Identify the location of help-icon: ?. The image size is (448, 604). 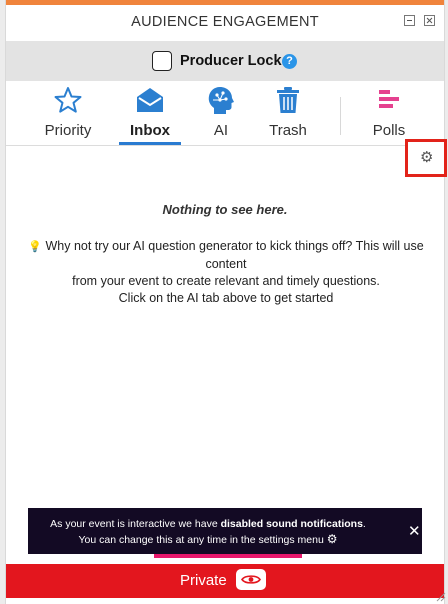
(289, 61).